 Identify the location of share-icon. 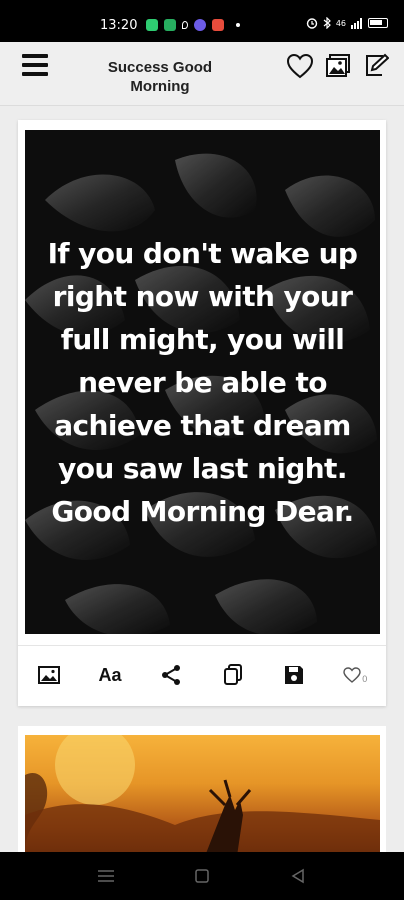
(171, 675).